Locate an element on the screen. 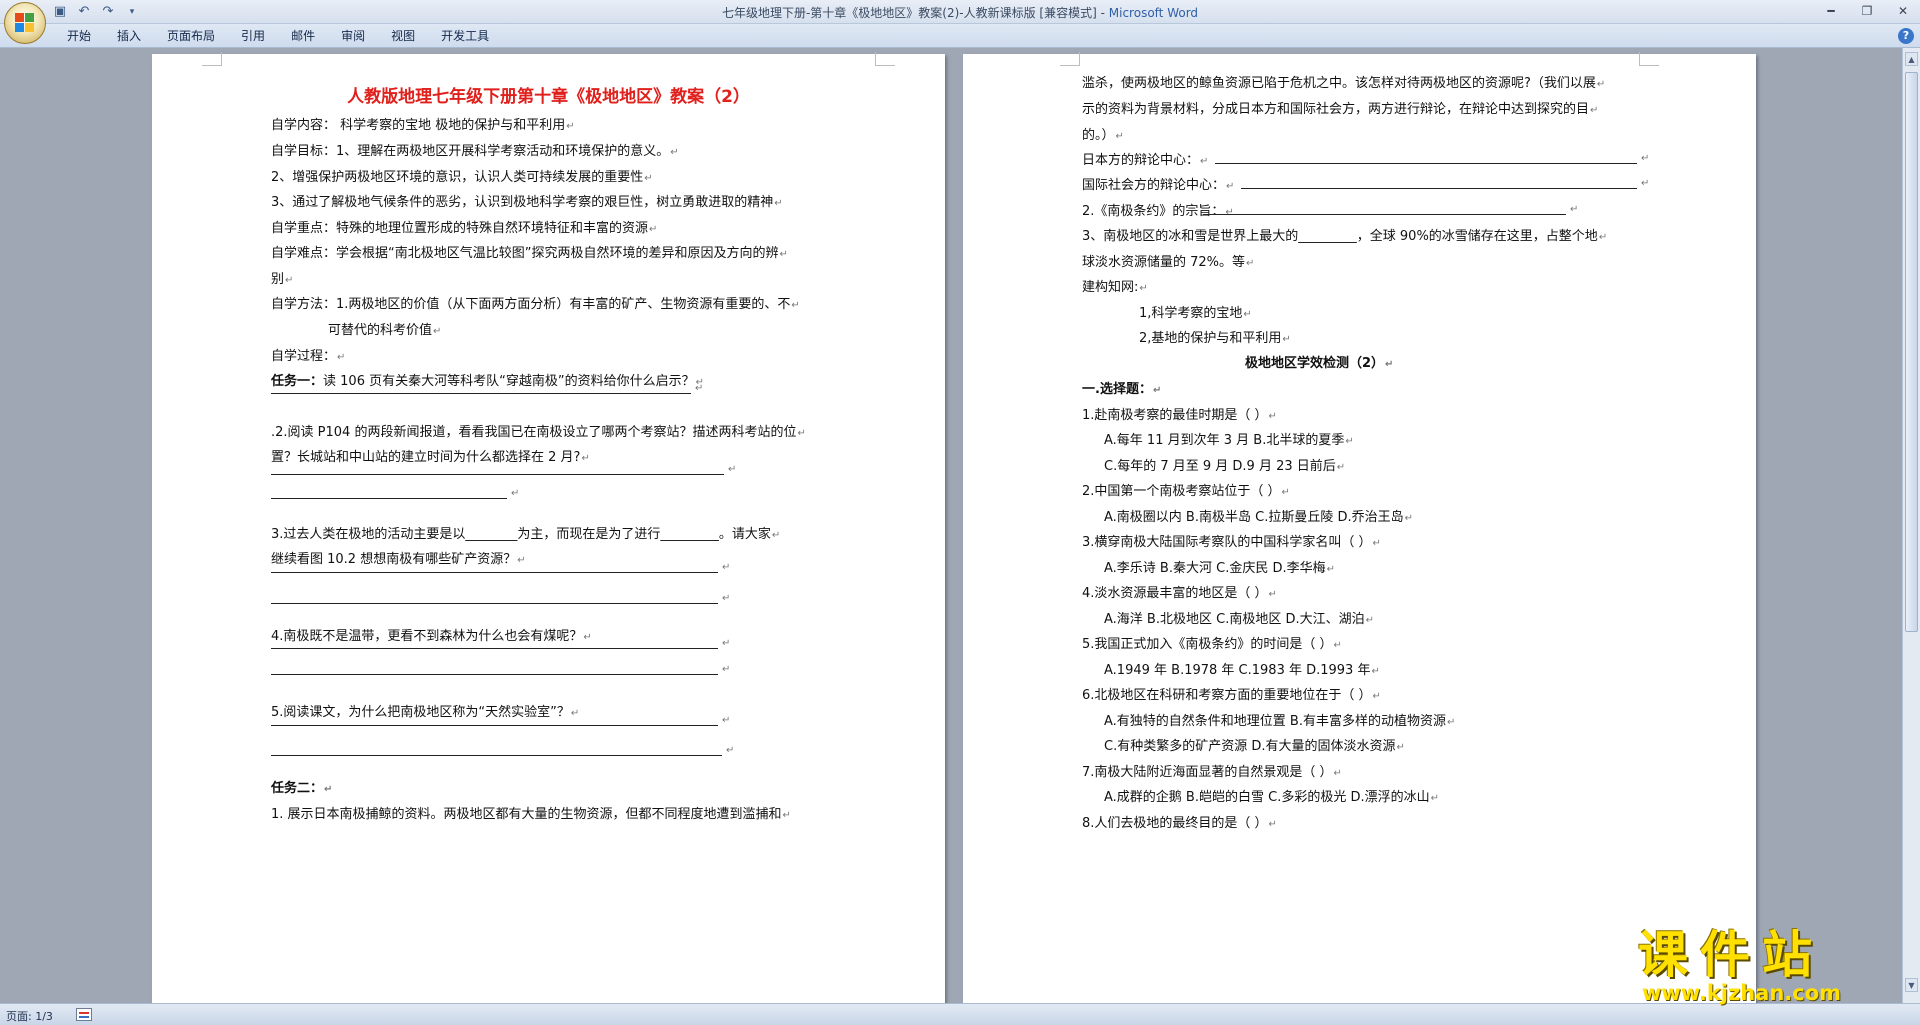 The width and height of the screenshot is (1920, 1025). text-line: 自学目标：1、理解在两极地区开展科学考察活动和环境保护的意义。↵ is located at coordinates (475, 151).